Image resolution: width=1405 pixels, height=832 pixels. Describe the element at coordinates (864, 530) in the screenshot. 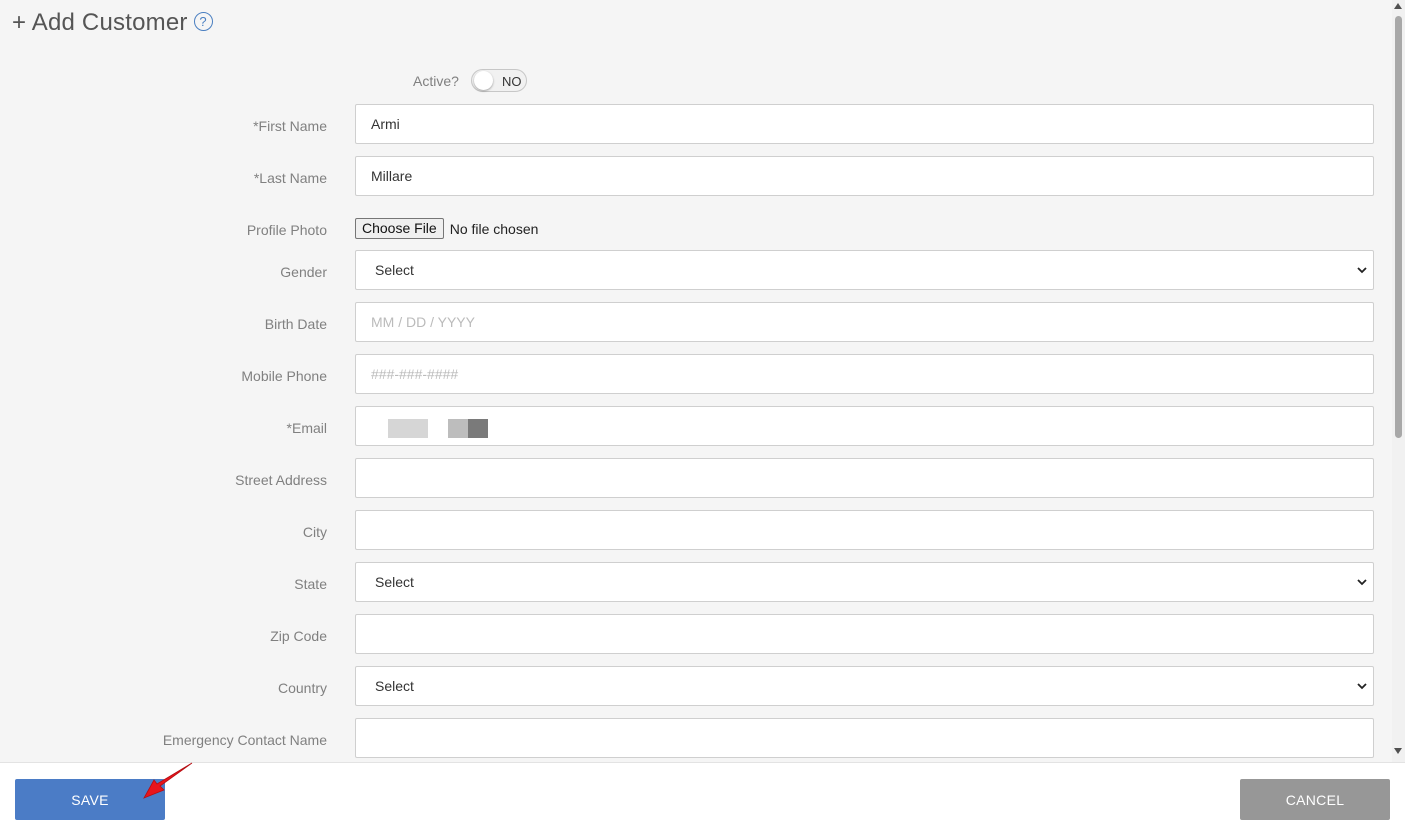

I see `city-input` at that location.